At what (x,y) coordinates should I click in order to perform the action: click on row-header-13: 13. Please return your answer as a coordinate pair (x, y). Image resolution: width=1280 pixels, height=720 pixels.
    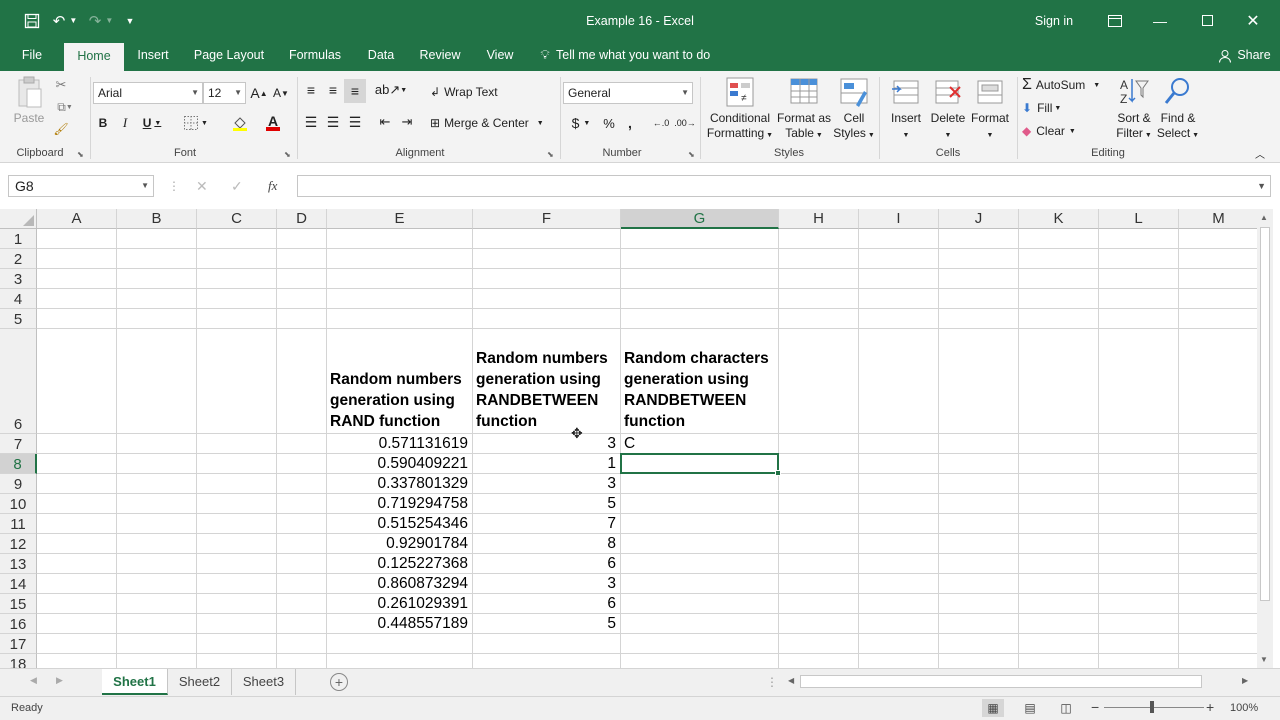
    Looking at the image, I should click on (18, 564).